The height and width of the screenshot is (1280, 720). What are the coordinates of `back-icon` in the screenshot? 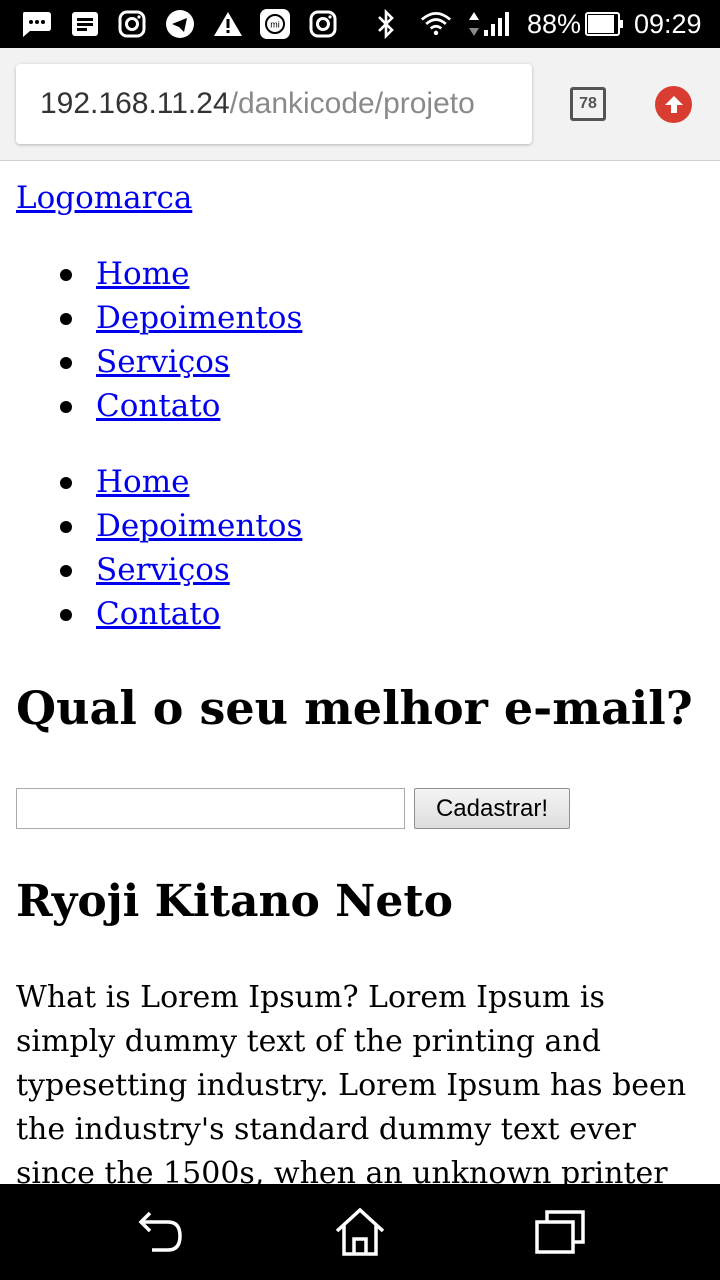 It's located at (160, 1231).